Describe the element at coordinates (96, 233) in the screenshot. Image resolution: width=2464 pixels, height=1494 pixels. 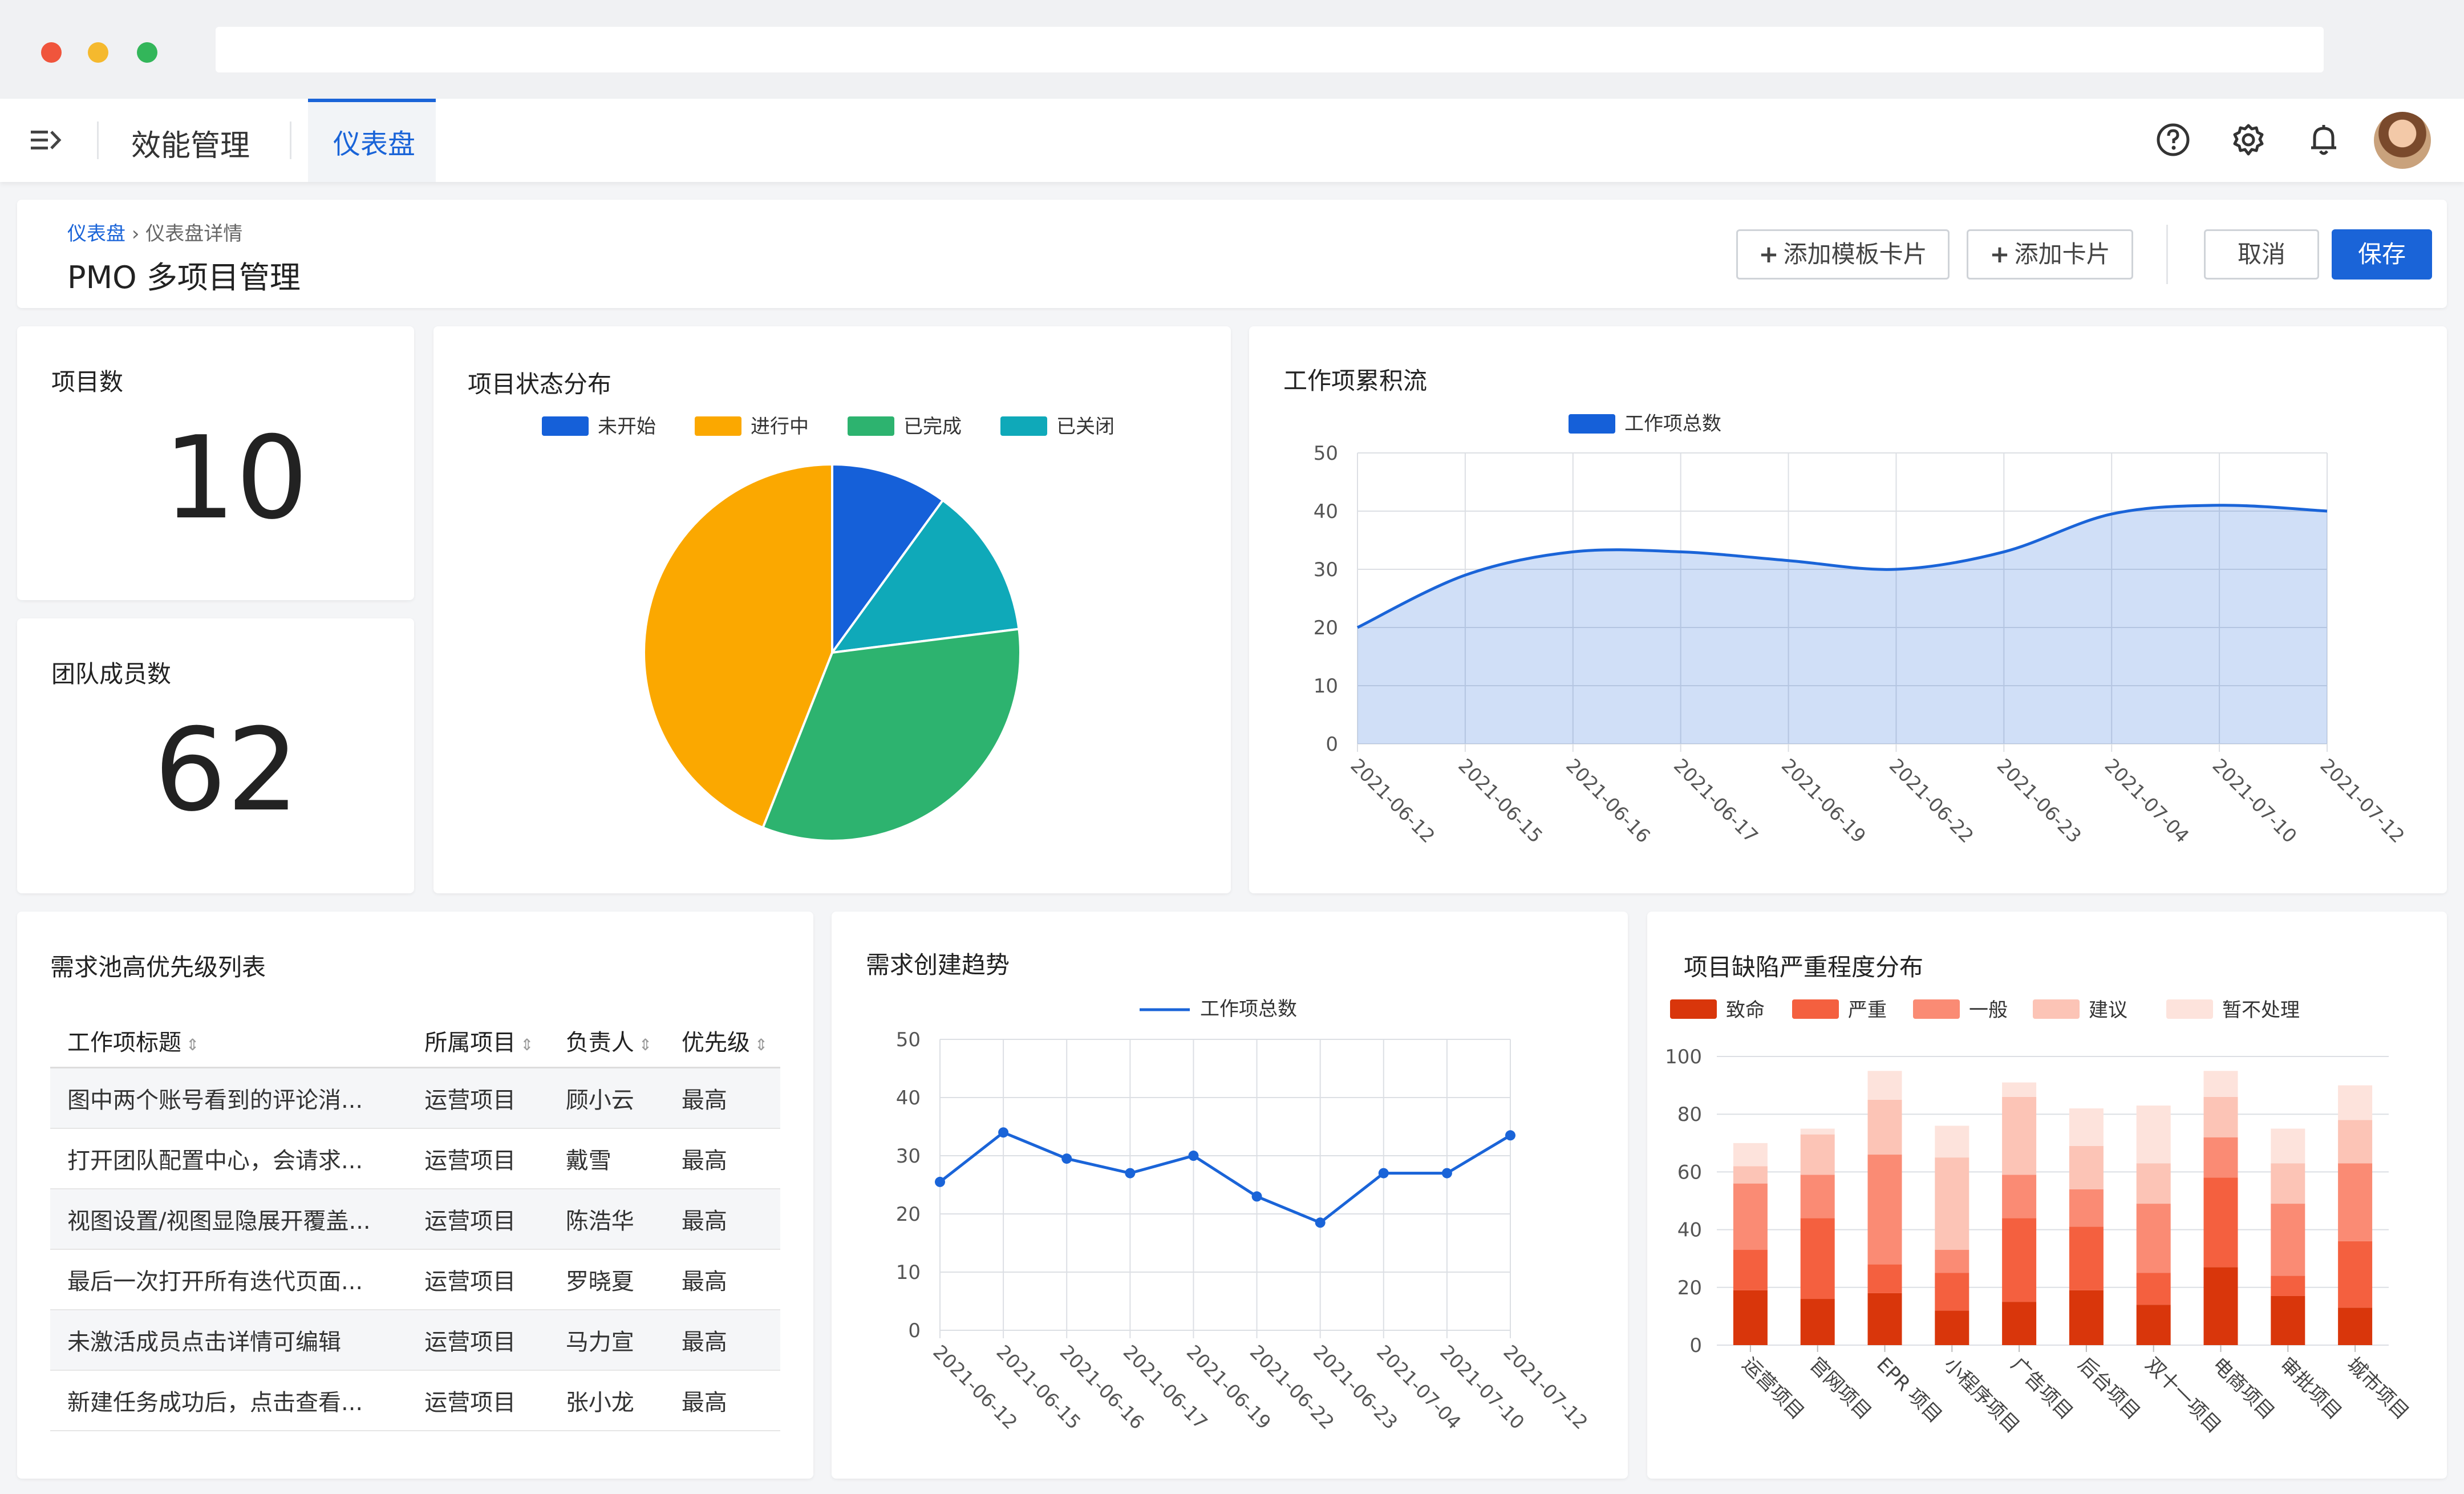
I see `breadcrumb-root-link: 仪表盘` at that location.